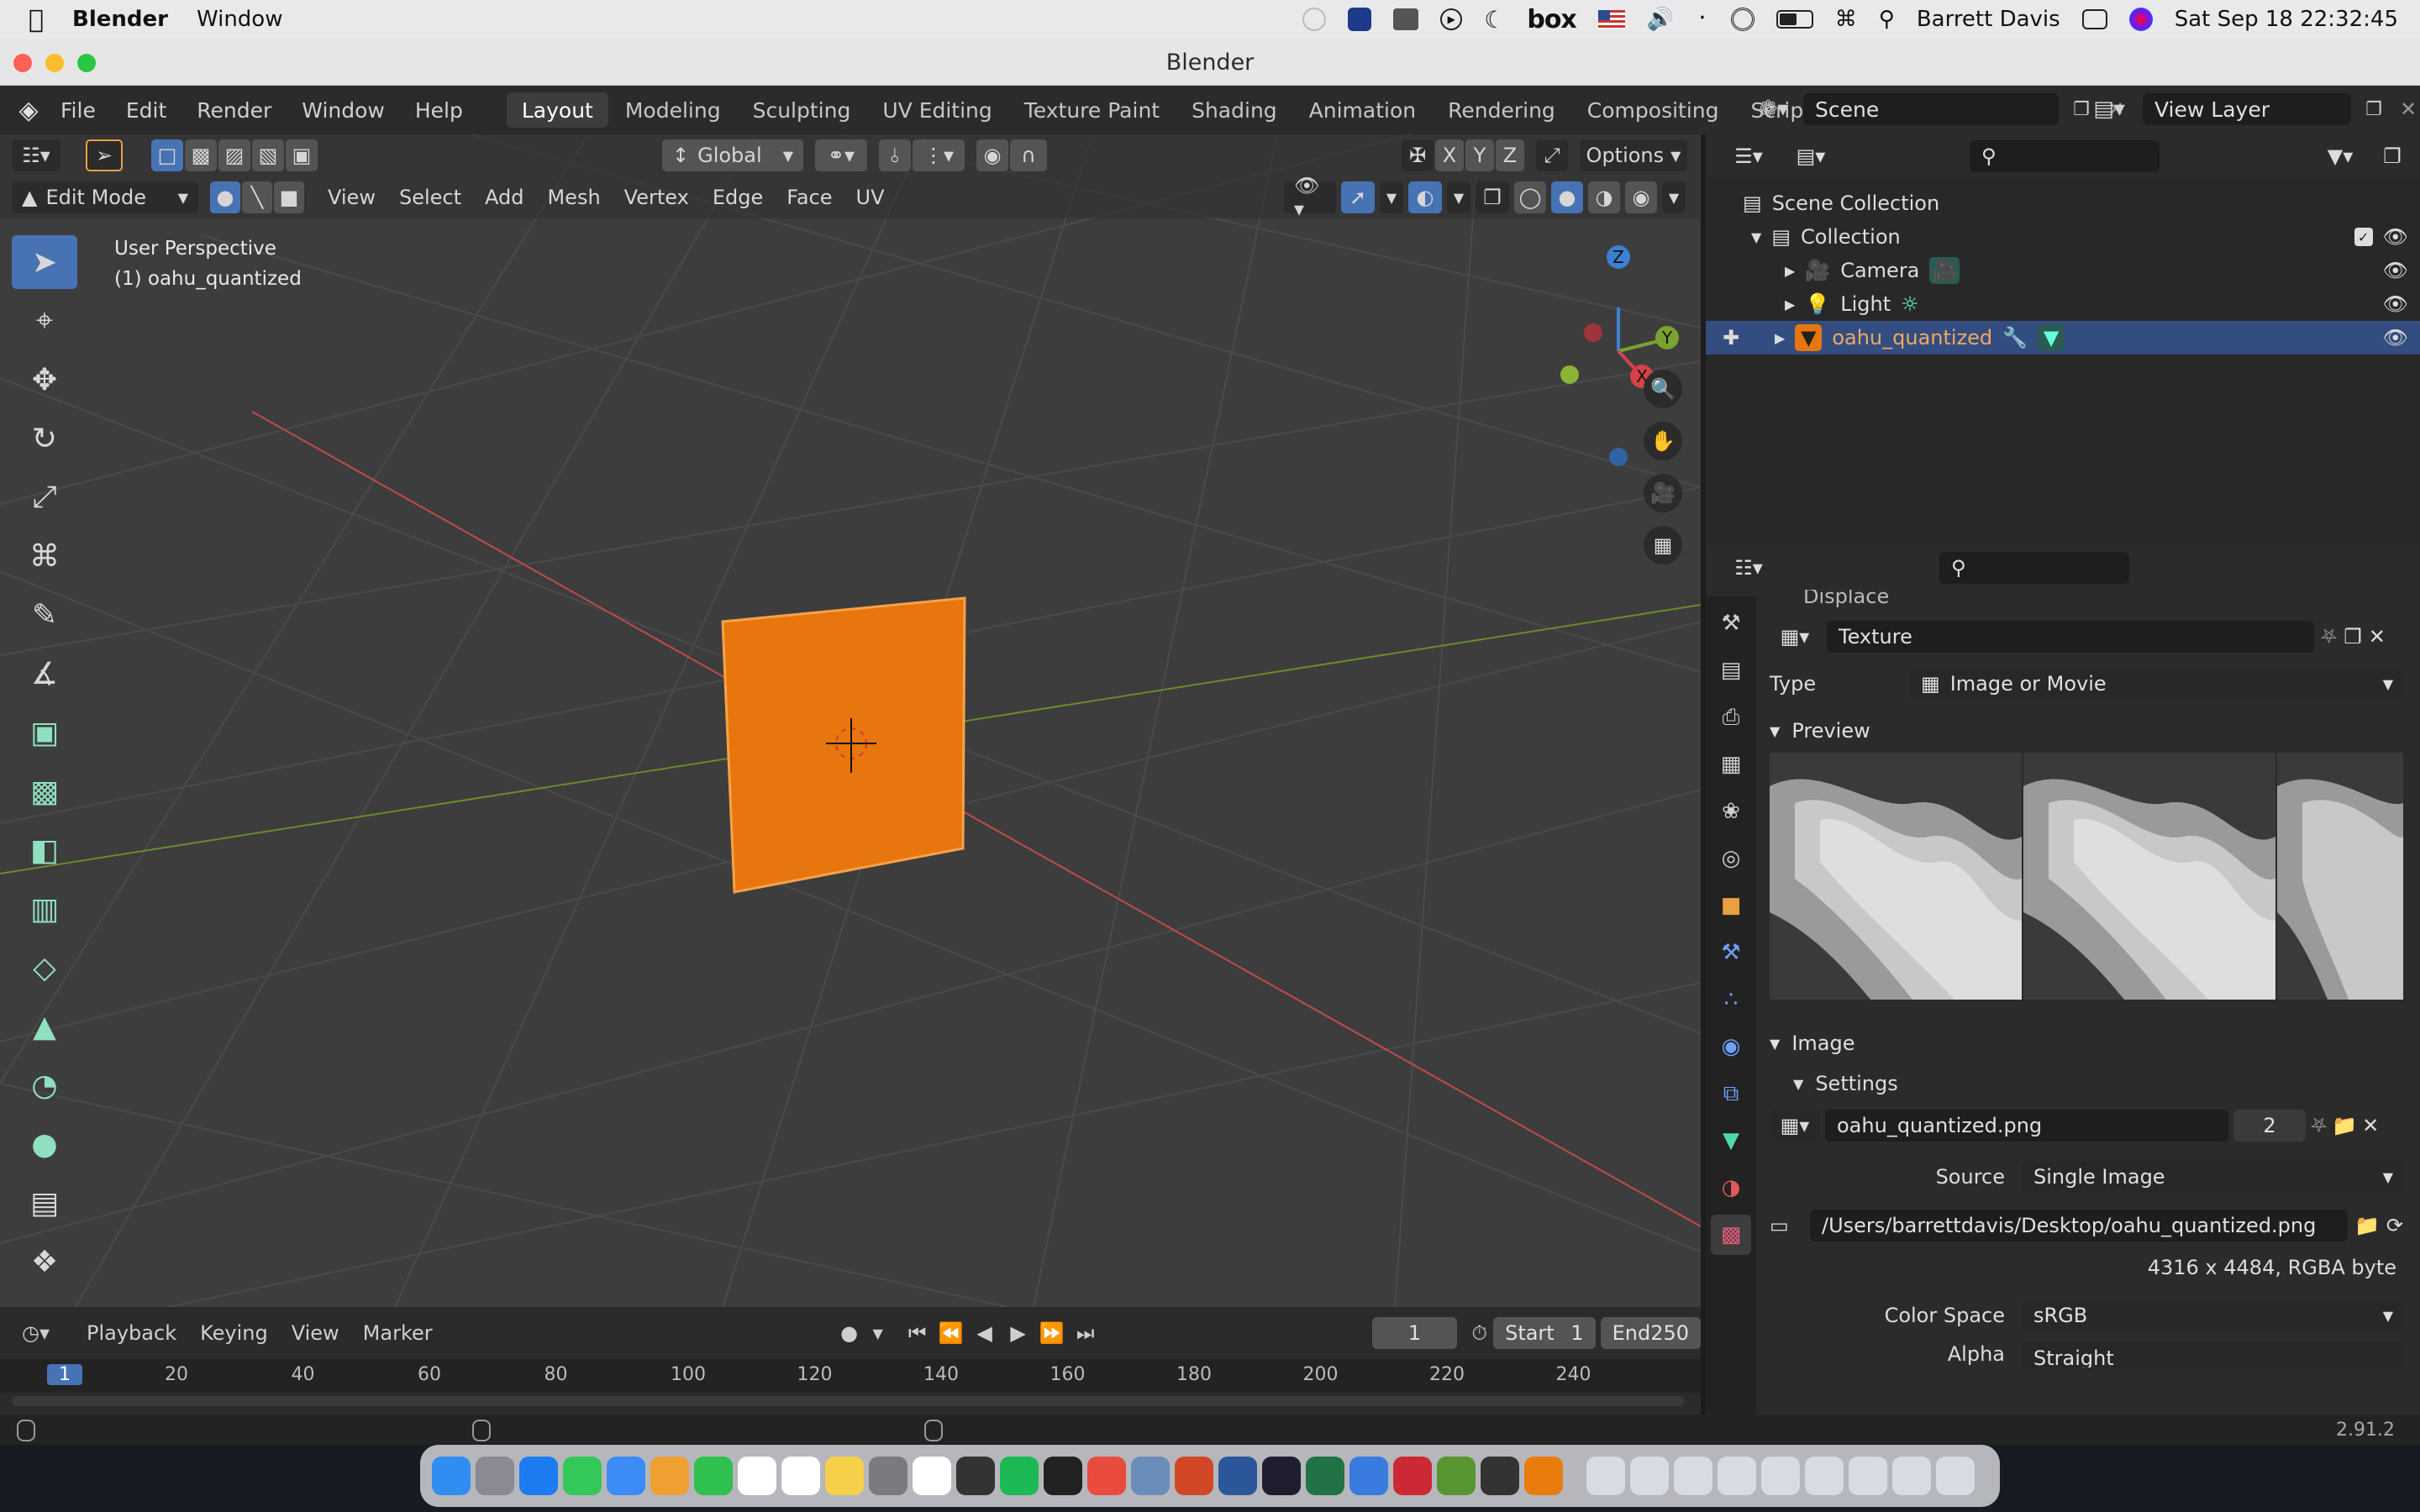 This screenshot has width=2420, height=1512. I want to click on modifier-wrench-icon: 🔧, so click(2015, 337).